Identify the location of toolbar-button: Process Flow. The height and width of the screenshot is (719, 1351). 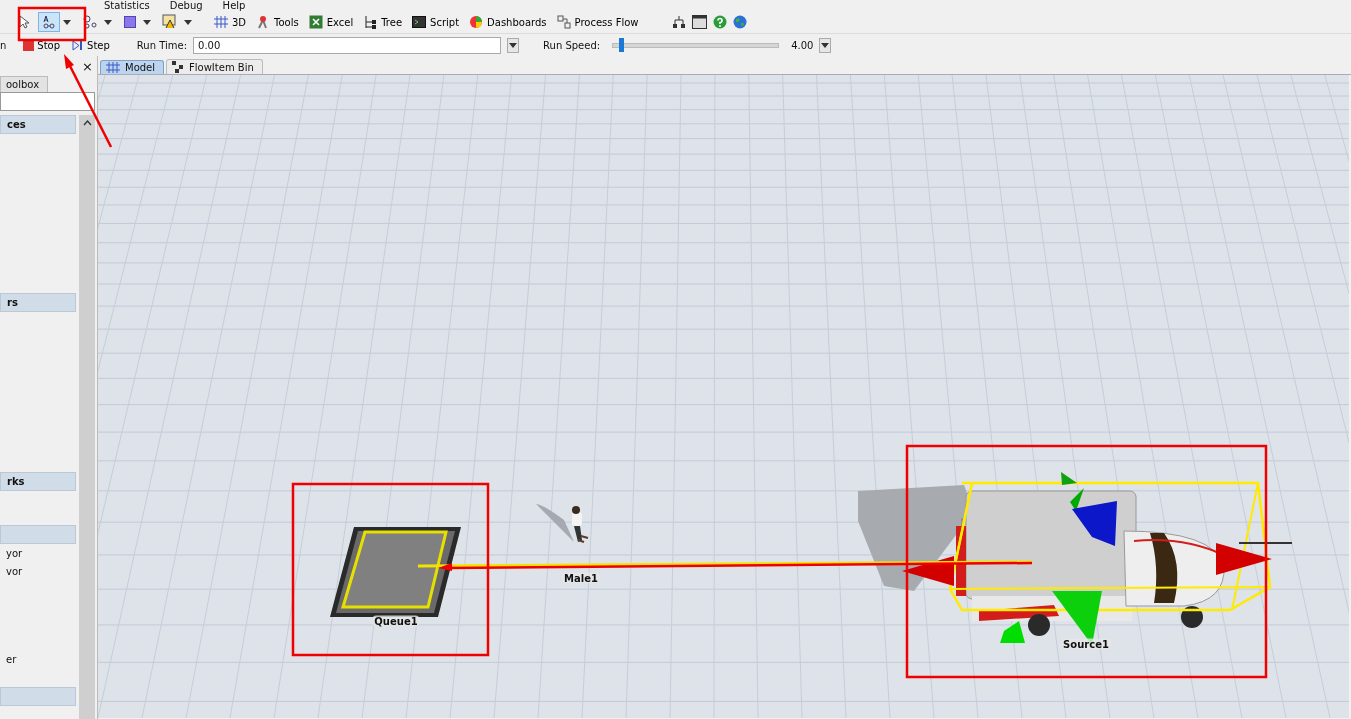
(597, 22).